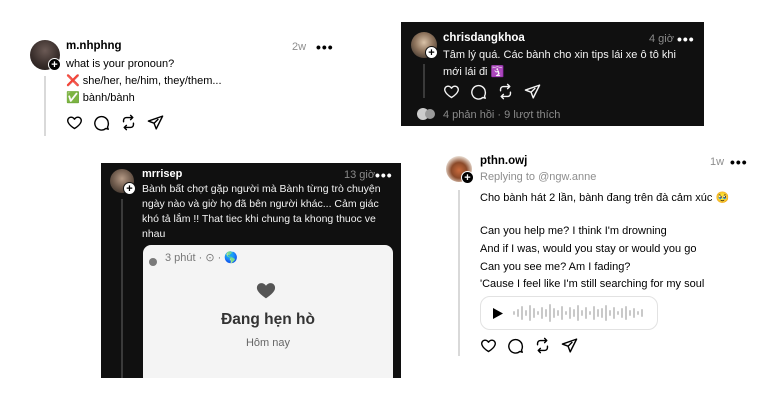 This screenshot has width=768, height=400. I want to click on reply-to-label: Replying to @ngw.anne, so click(538, 177).